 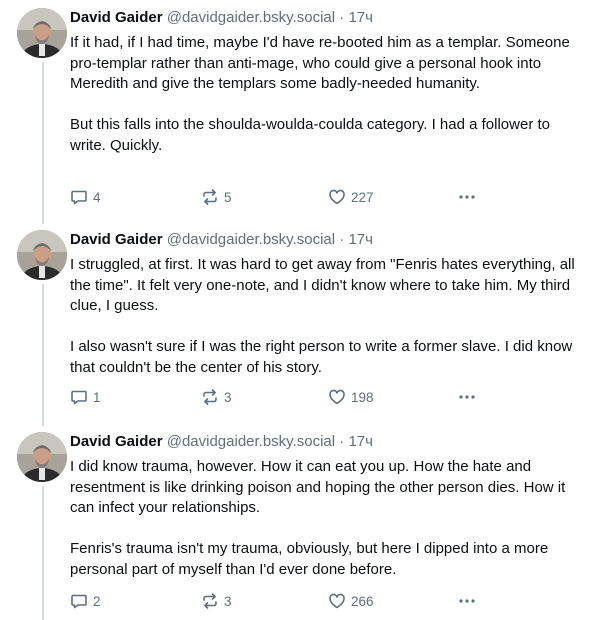 I want to click on like-button: 266, so click(x=351, y=601).